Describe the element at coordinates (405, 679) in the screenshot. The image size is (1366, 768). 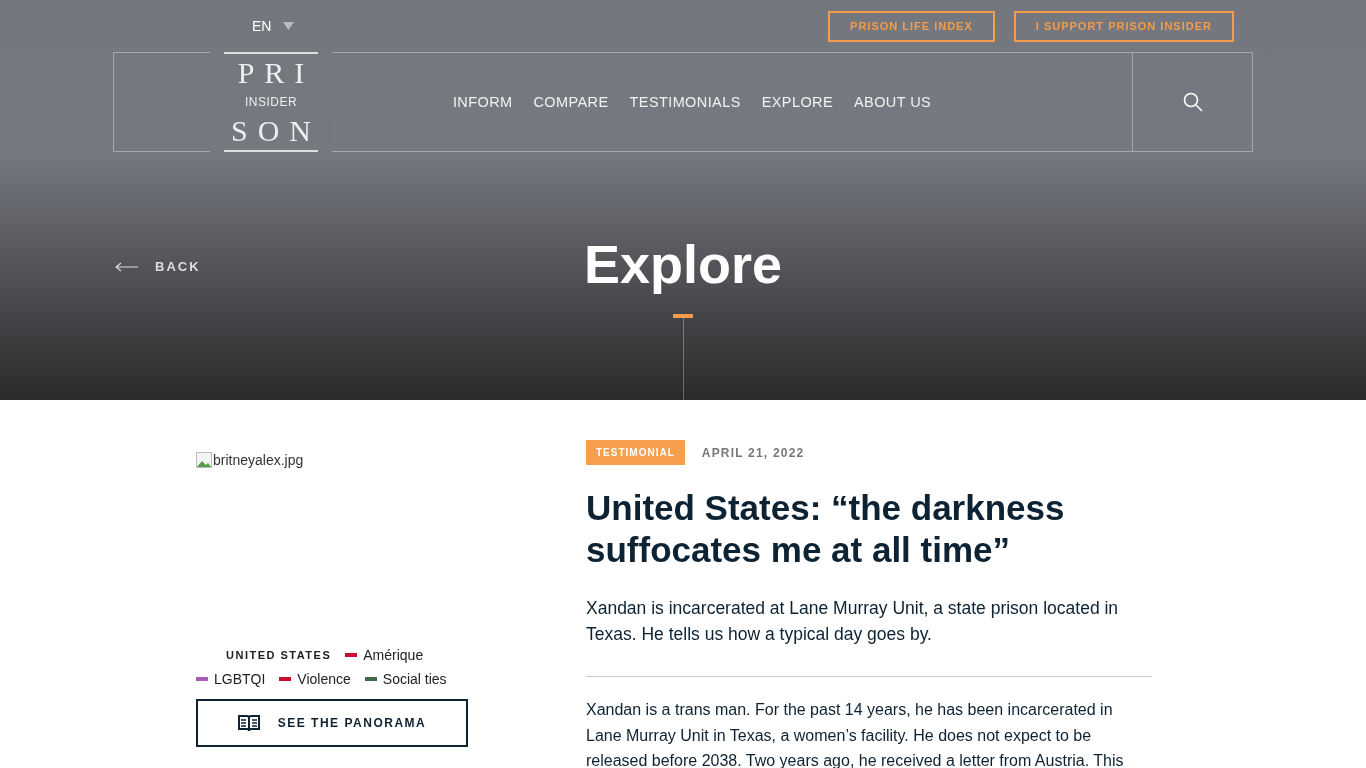
I see `topic-tag: Social ties` at that location.